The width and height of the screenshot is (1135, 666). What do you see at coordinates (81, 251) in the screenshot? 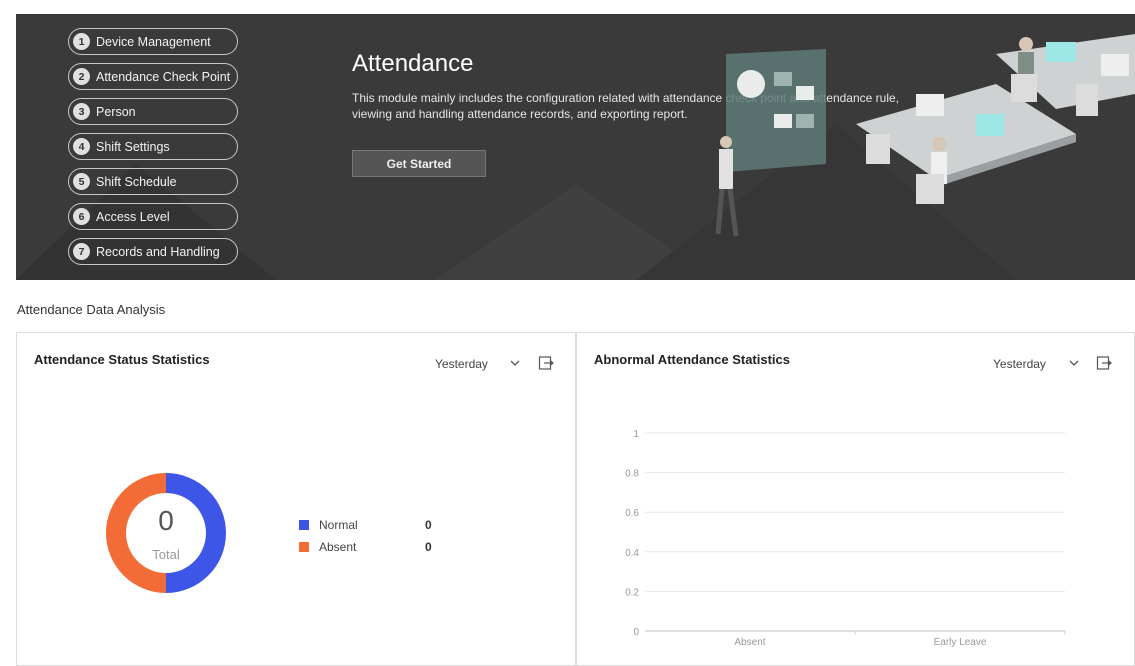
I see `step-number-icon: 7` at bounding box center [81, 251].